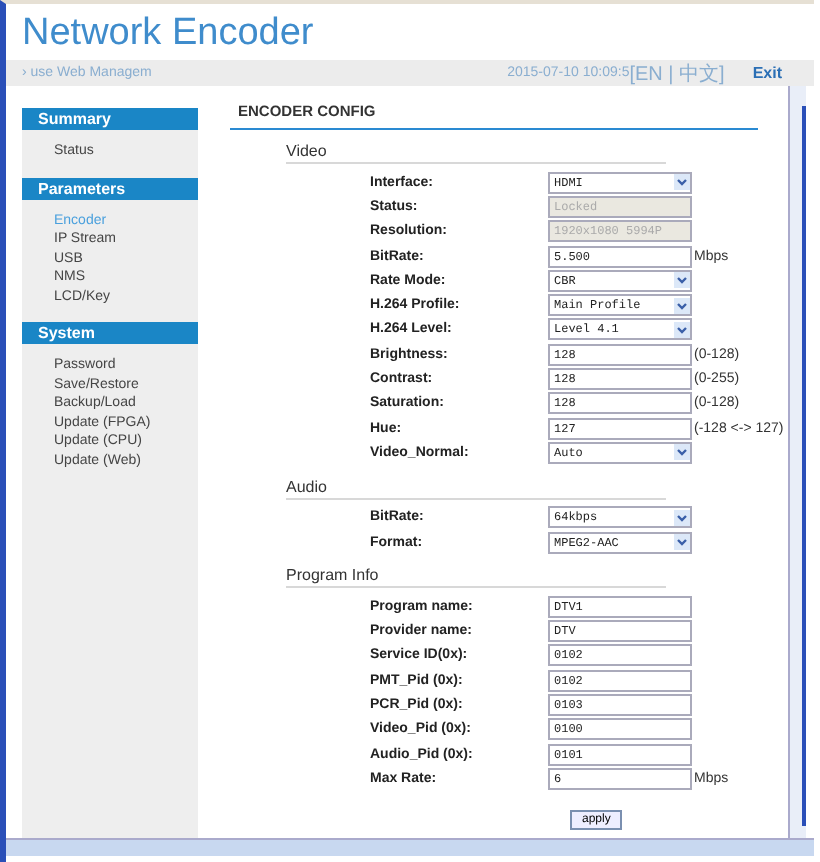 Image resolution: width=820 pixels, height=862 pixels. I want to click on section-title: Video, so click(476, 153).